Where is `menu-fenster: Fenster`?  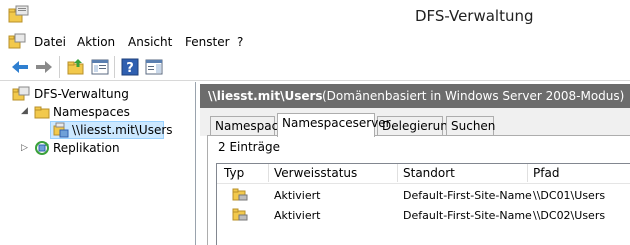 menu-fenster: Fenster is located at coordinates (207, 42).